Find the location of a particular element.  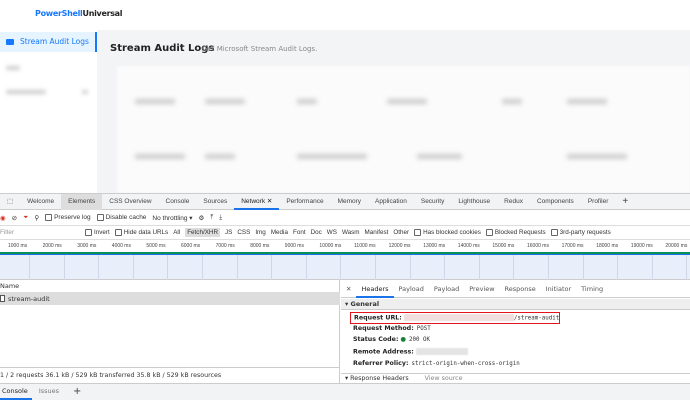

add-tab-icon: + is located at coordinates (625, 202).